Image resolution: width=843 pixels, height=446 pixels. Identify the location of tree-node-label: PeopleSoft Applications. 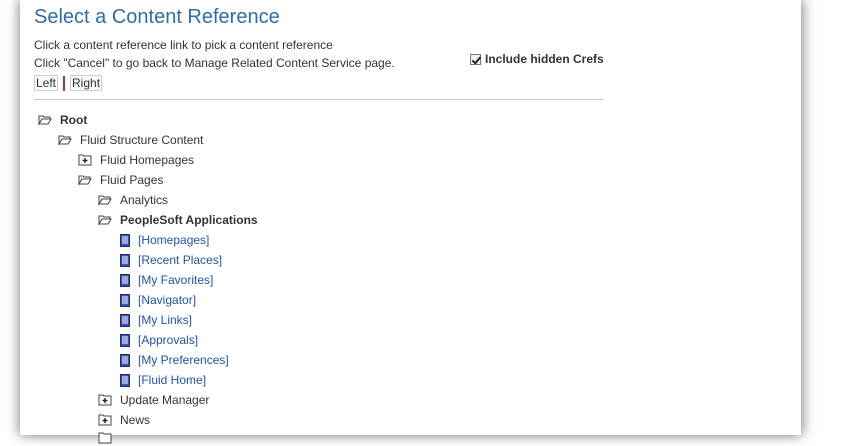
(189, 220).